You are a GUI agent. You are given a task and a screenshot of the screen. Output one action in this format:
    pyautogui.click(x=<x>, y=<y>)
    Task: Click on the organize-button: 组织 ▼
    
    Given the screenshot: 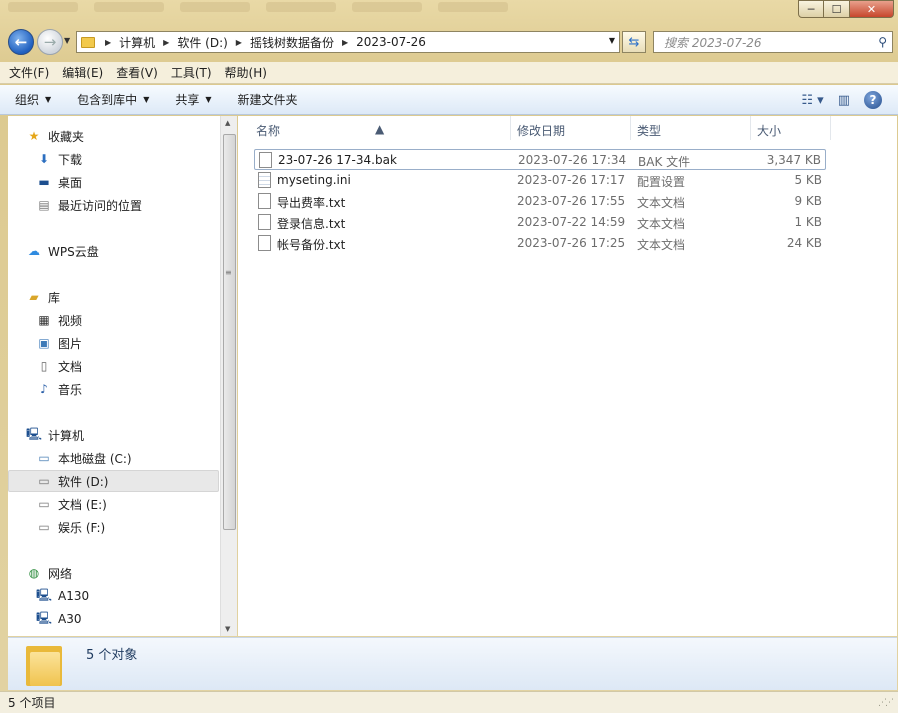 What is the action you would take?
    pyautogui.click(x=33, y=99)
    